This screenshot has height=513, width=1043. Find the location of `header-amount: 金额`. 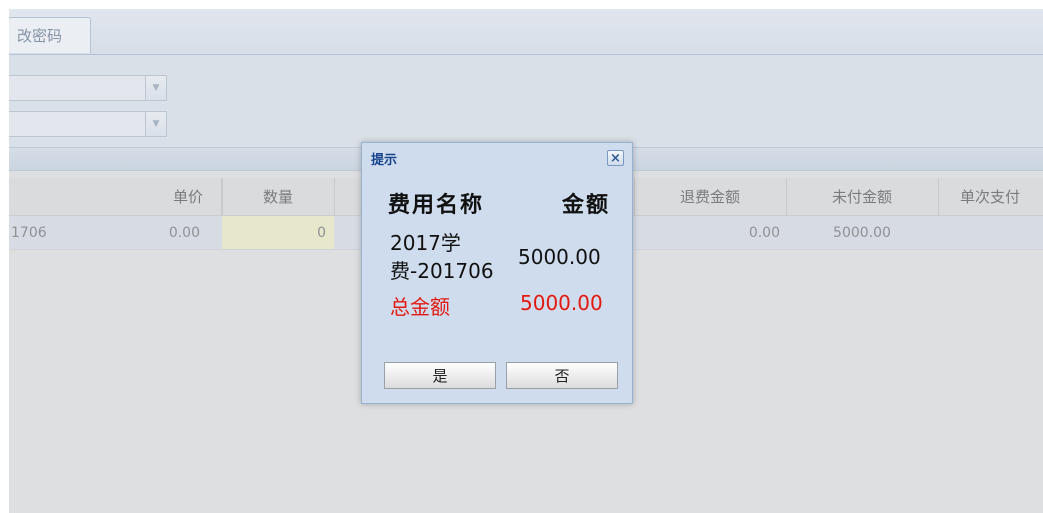

header-amount: 金额 is located at coordinates (586, 205).